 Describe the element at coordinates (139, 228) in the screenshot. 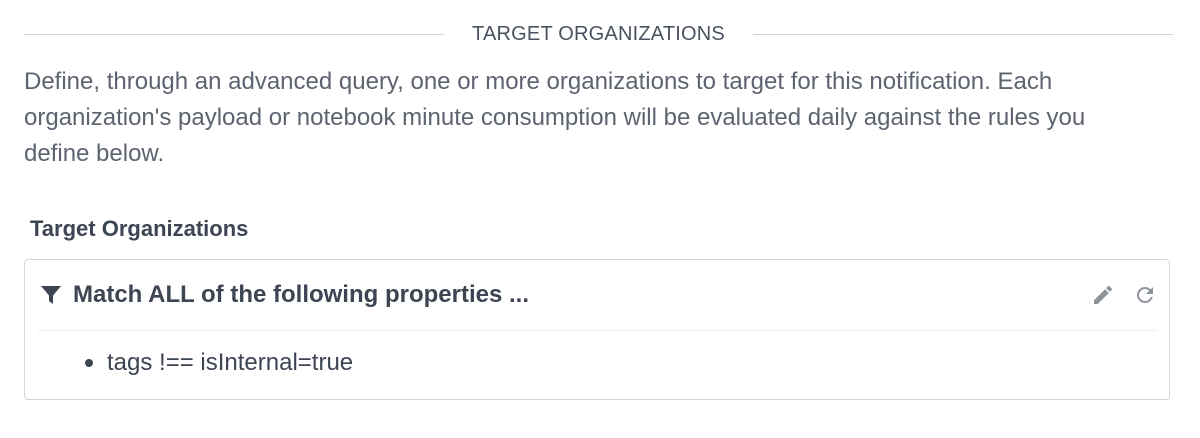

I see `target-organizations-label: Target Organizations` at that location.